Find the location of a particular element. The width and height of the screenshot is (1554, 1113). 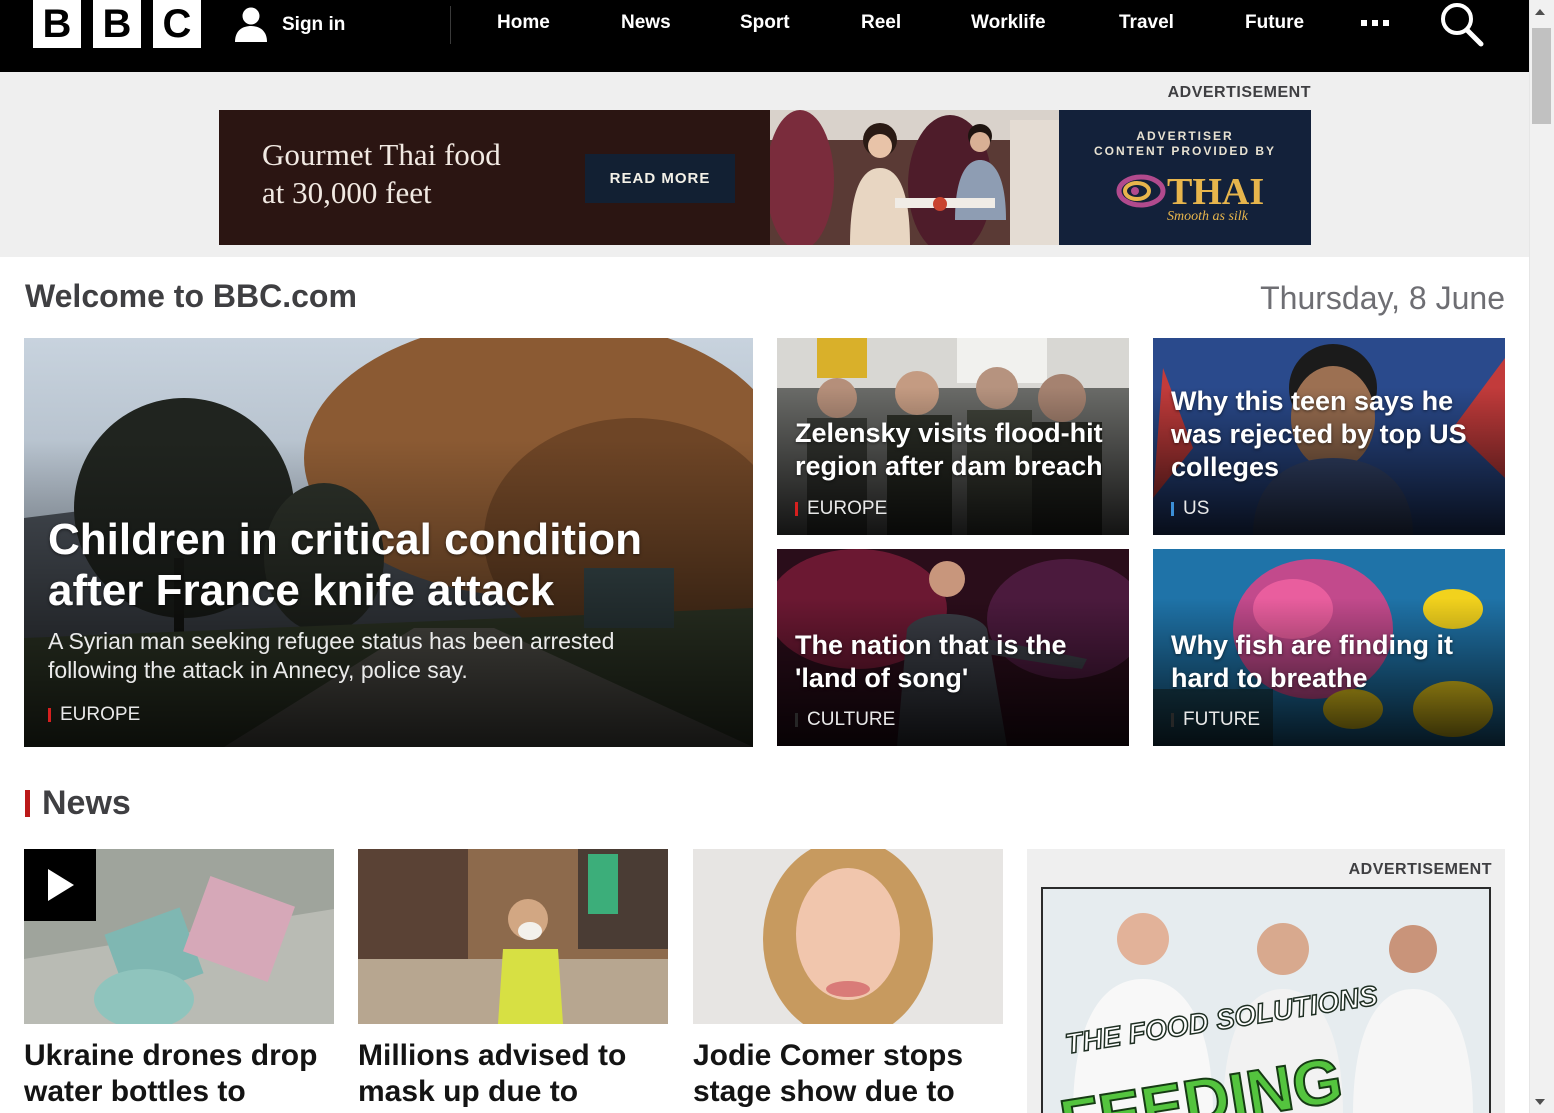

hero-main-tag: EUROPE is located at coordinates (94, 715).